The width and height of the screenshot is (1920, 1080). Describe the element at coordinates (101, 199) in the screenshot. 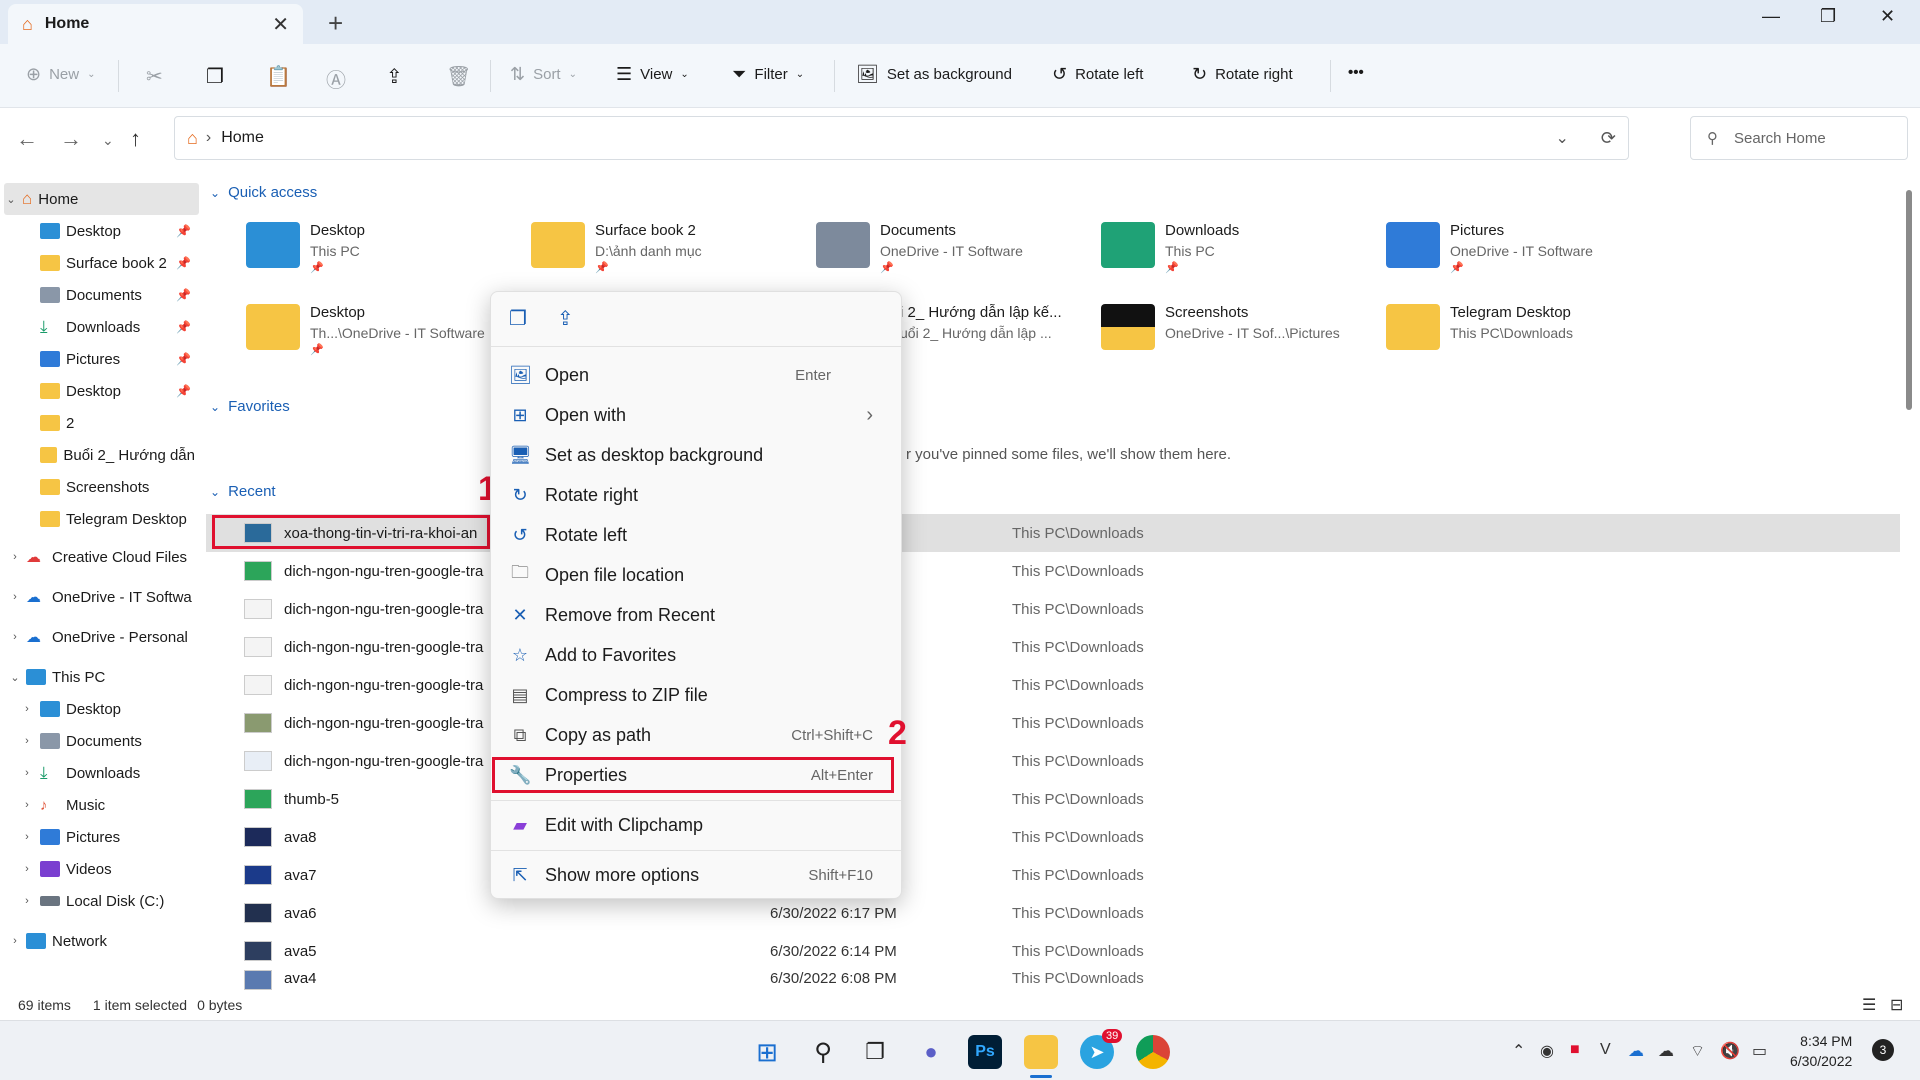

I see `sidebar-item-home: ⌄ ⌂ Home` at that location.